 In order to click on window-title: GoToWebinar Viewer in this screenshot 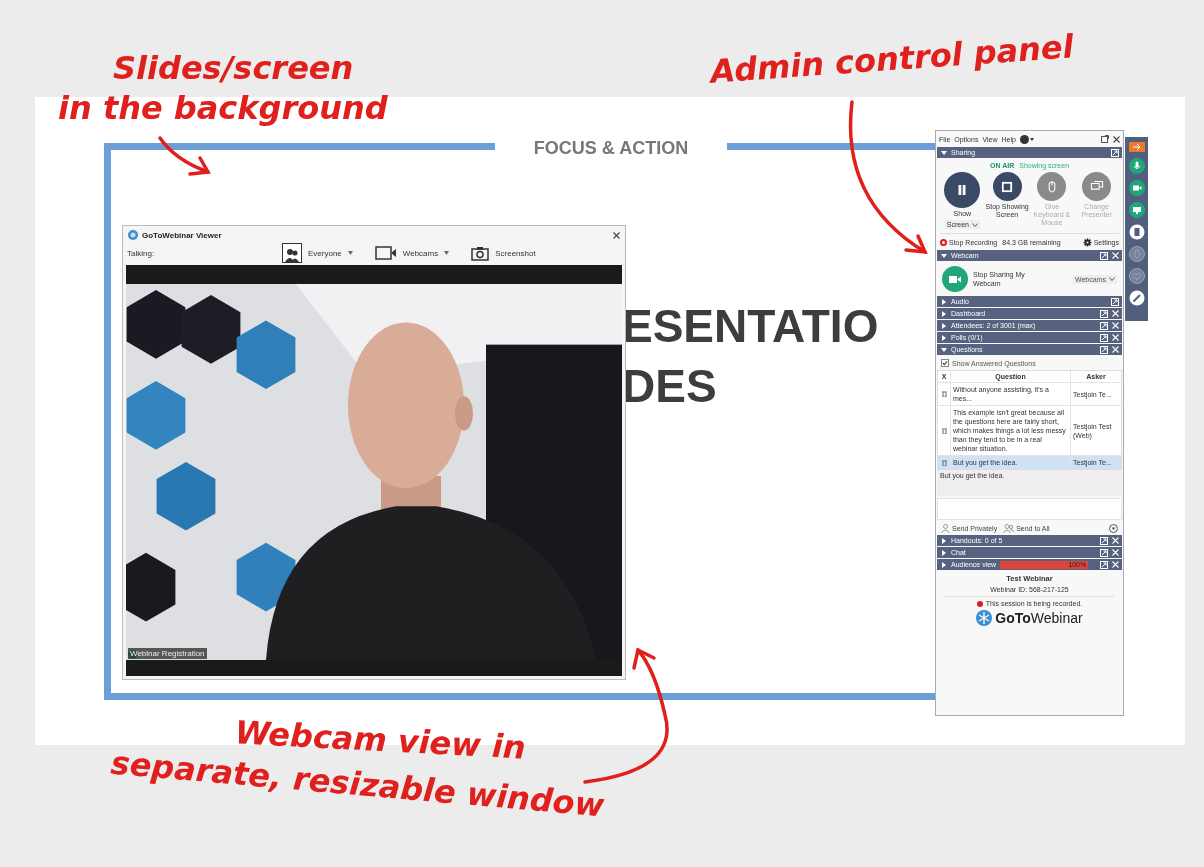, I will do `click(182, 235)`.